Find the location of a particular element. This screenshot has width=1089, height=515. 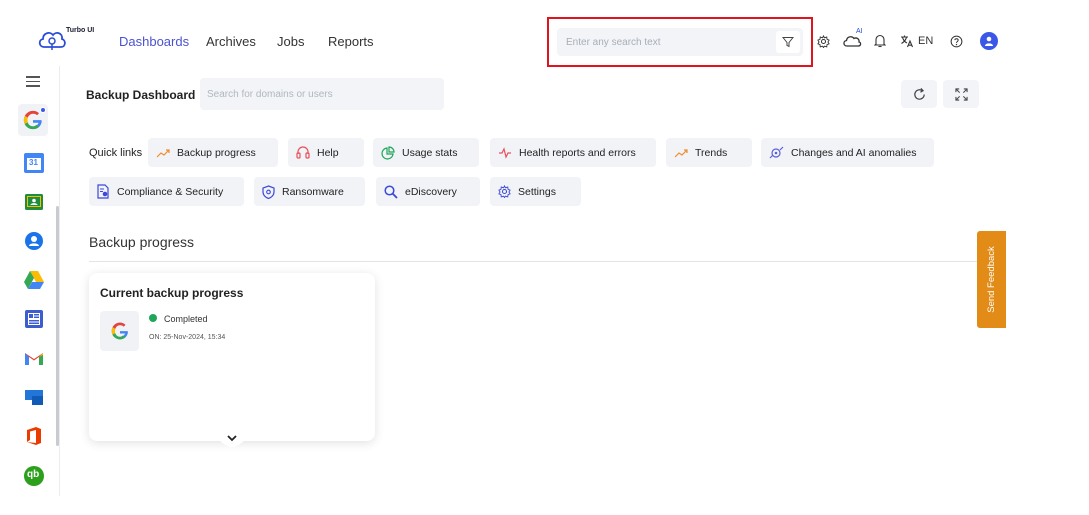

backup-status: Completed is located at coordinates (186, 319).